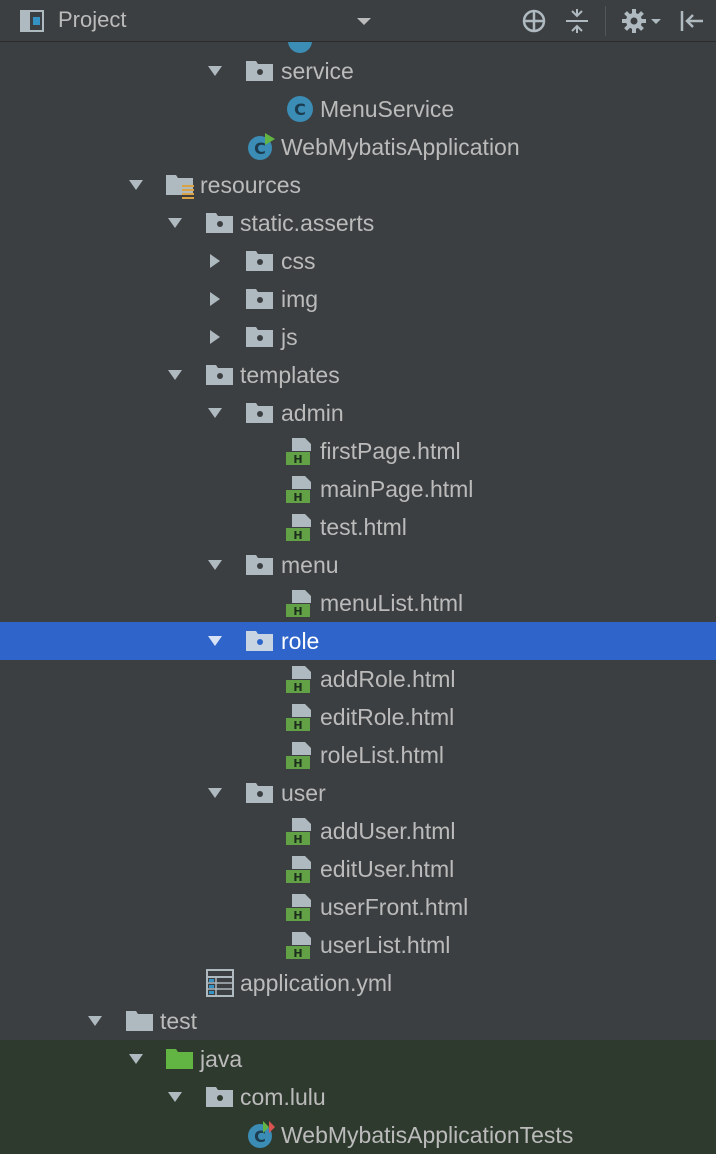 This screenshot has width=716, height=1154. What do you see at coordinates (358, 261) in the screenshot?
I see `tree-row-css: css` at bounding box center [358, 261].